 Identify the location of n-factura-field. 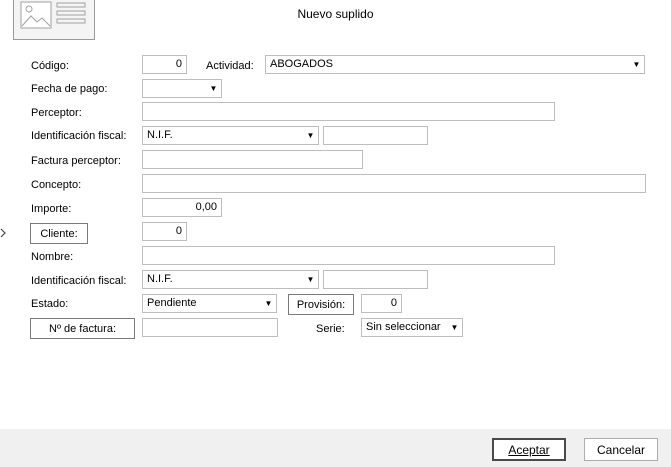
(210, 327).